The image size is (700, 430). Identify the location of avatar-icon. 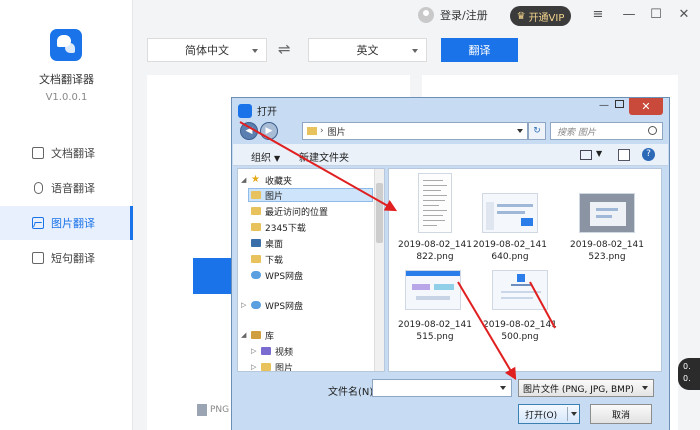
(426, 15).